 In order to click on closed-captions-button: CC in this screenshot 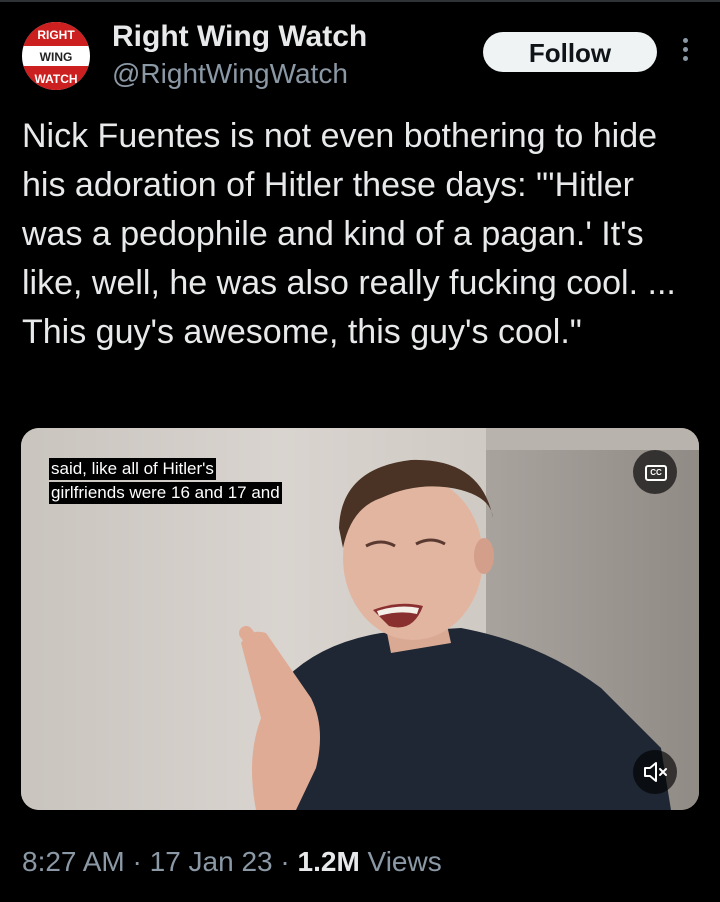, I will do `click(655, 472)`.